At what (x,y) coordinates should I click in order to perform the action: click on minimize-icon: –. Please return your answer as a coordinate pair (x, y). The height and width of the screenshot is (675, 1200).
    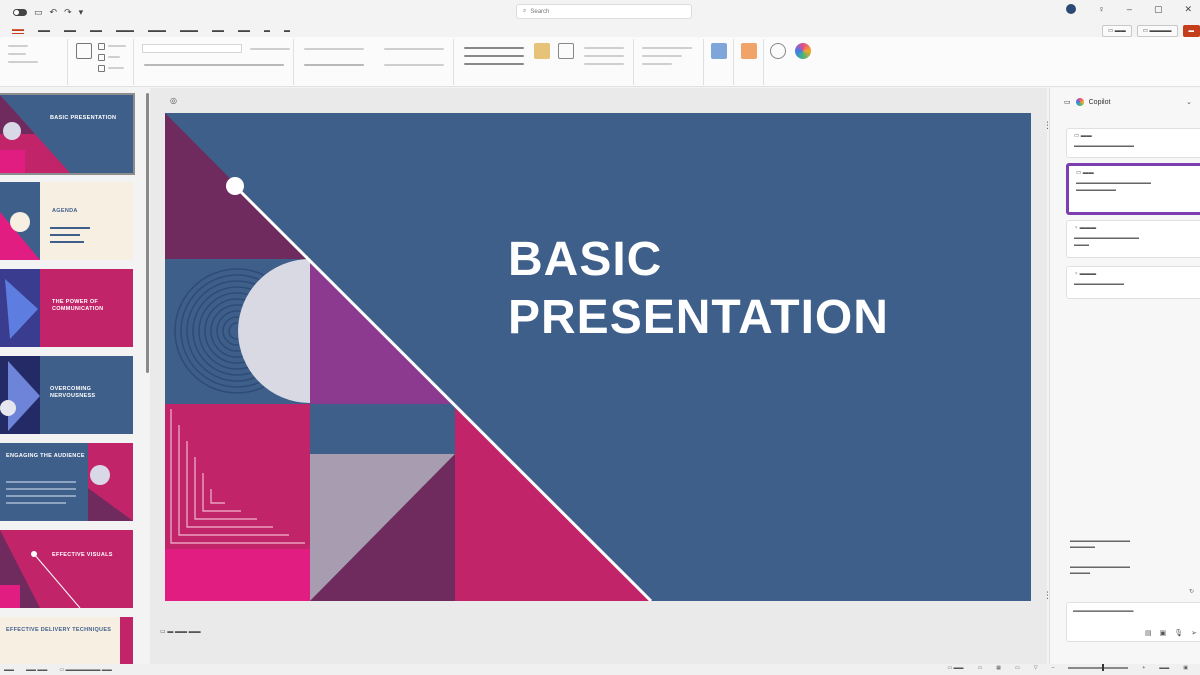
    Looking at the image, I should click on (1129, 9).